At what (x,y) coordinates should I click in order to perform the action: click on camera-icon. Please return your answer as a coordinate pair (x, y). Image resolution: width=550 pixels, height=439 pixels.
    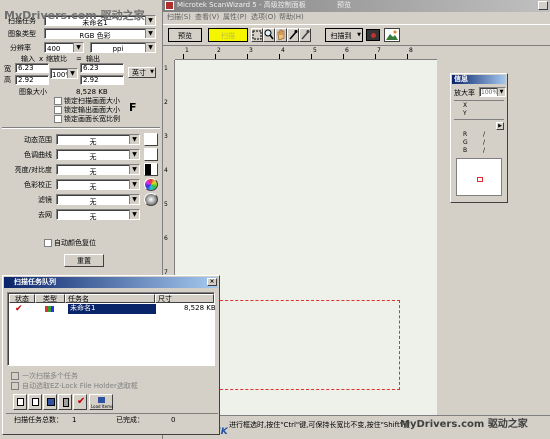
    Looking at the image, I should click on (373, 35).